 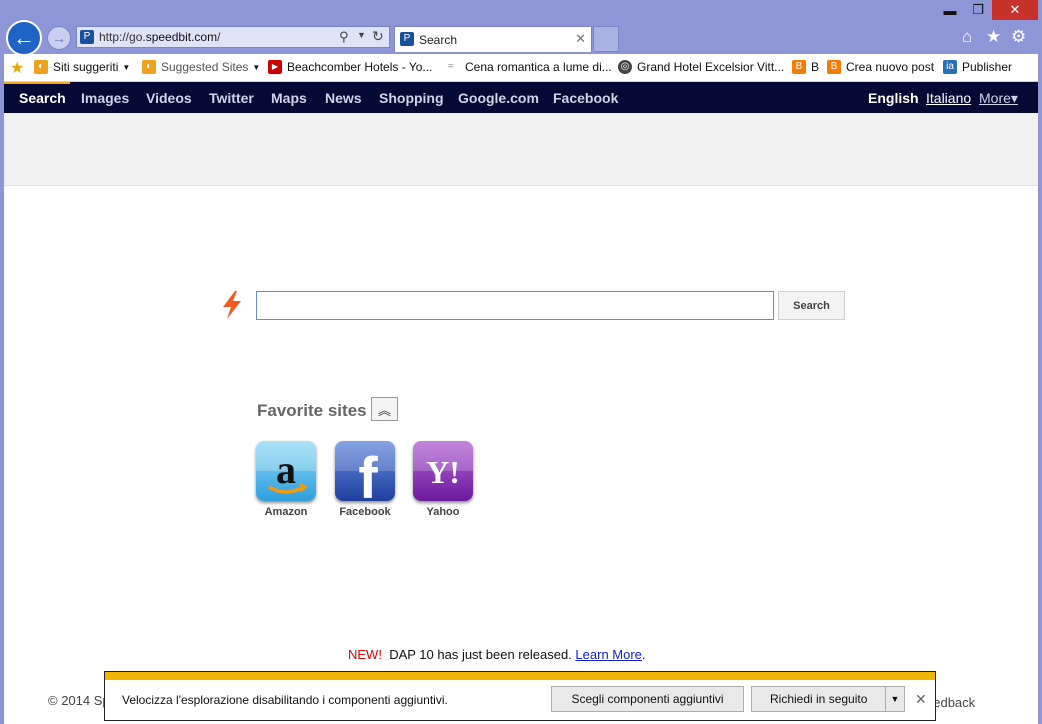 I want to click on favorites-item-label: Publisher, so click(x=987, y=67).